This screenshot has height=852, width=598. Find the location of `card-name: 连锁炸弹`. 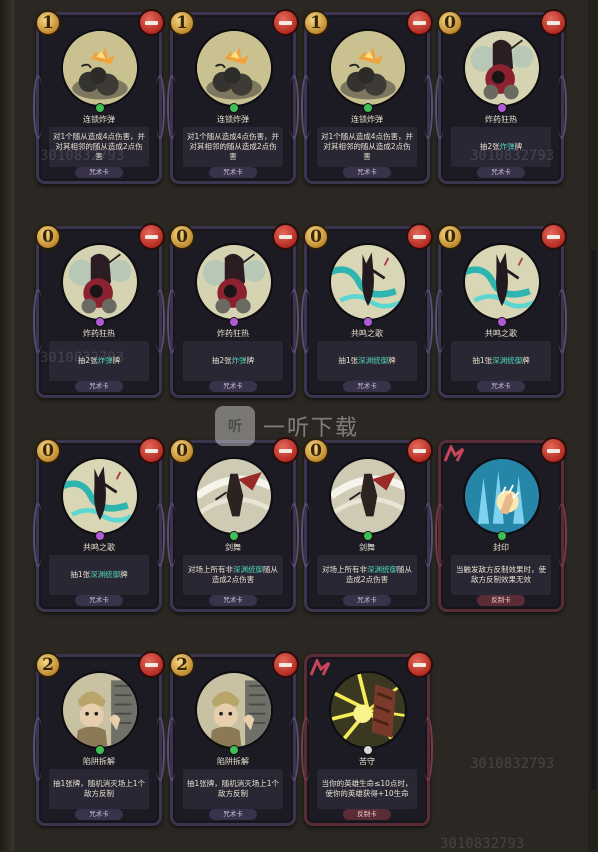

card-name: 连锁炸弹 is located at coordinates (367, 119).